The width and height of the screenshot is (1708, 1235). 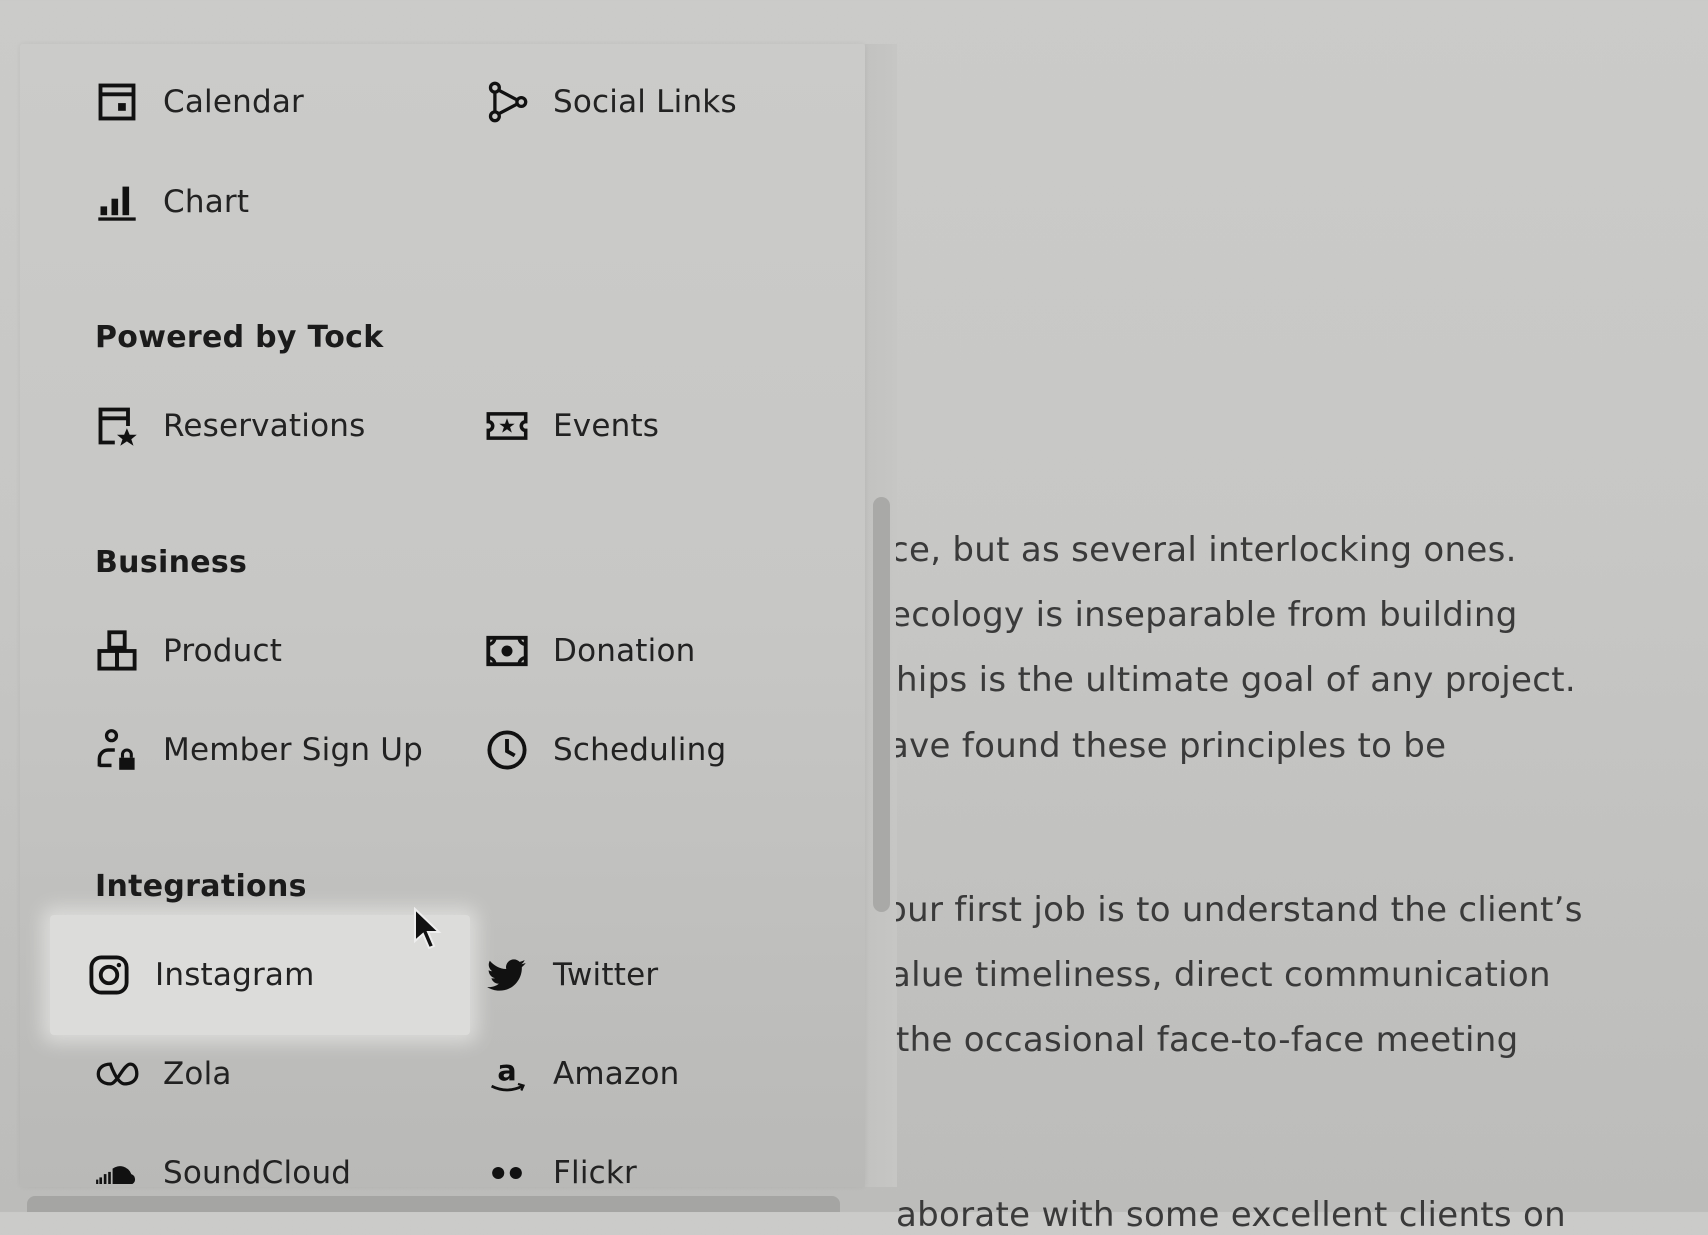 I want to click on menu-item-chart: Chart, so click(x=171, y=202).